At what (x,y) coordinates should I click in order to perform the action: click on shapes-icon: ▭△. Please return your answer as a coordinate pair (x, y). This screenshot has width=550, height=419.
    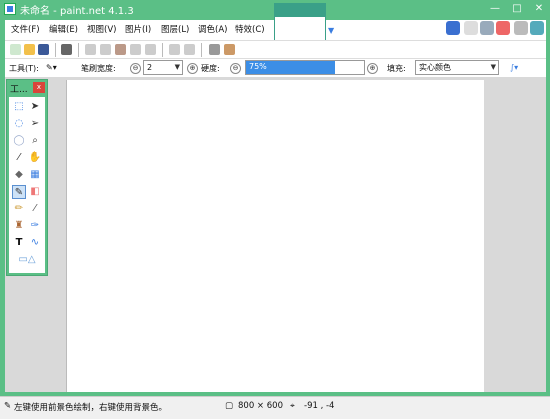
    Looking at the image, I should click on (27, 260).